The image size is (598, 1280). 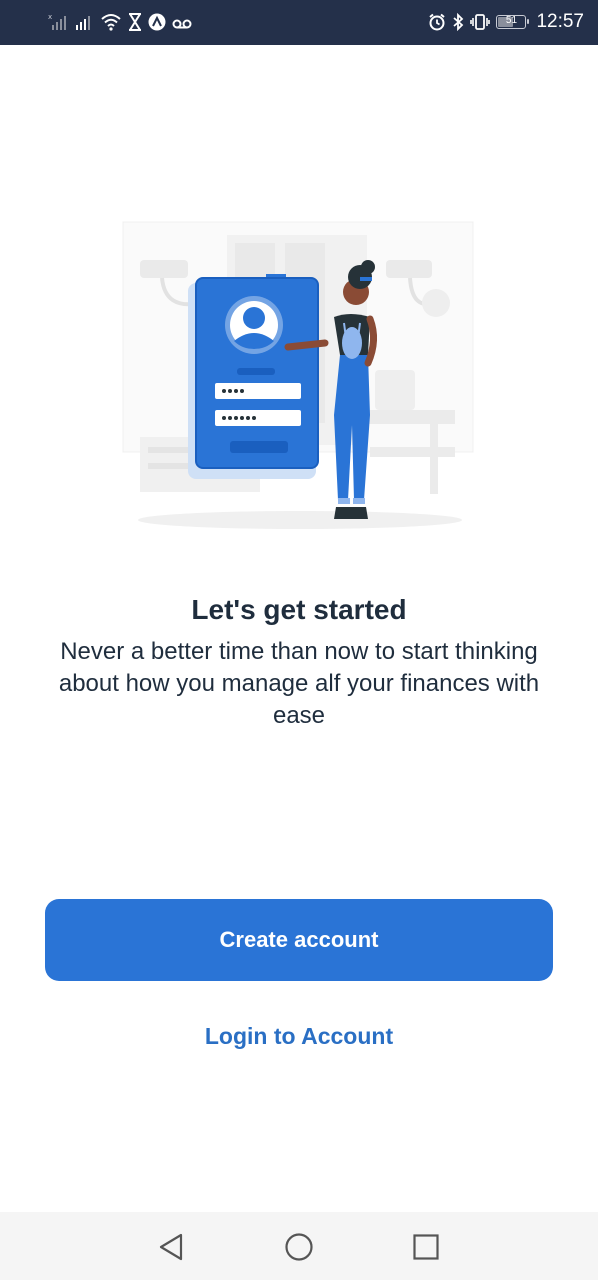 What do you see at coordinates (171, 1247) in the screenshot?
I see `back-icon` at bounding box center [171, 1247].